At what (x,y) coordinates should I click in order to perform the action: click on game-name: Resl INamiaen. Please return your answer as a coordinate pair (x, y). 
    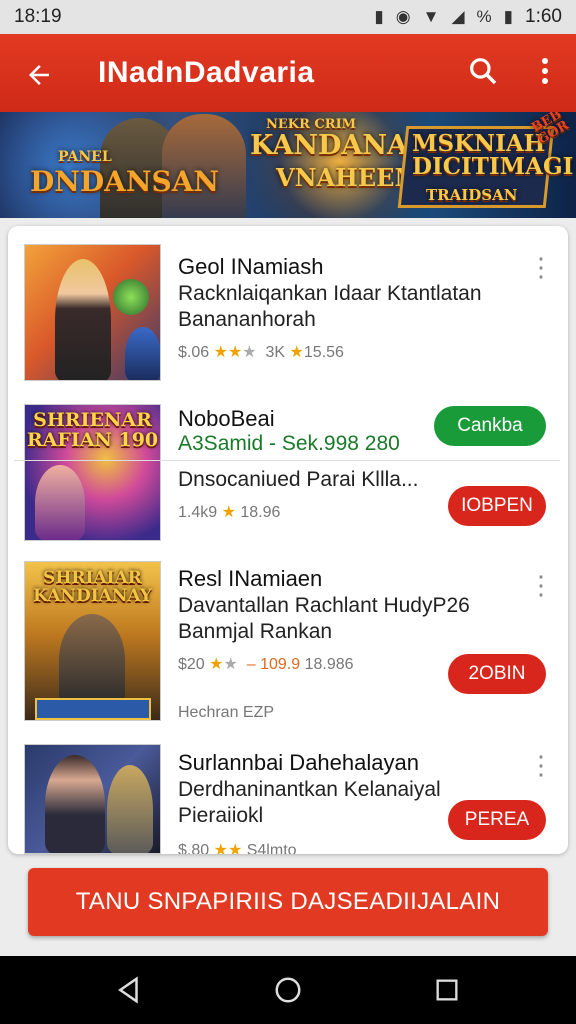
    Looking at the image, I should click on (250, 578).